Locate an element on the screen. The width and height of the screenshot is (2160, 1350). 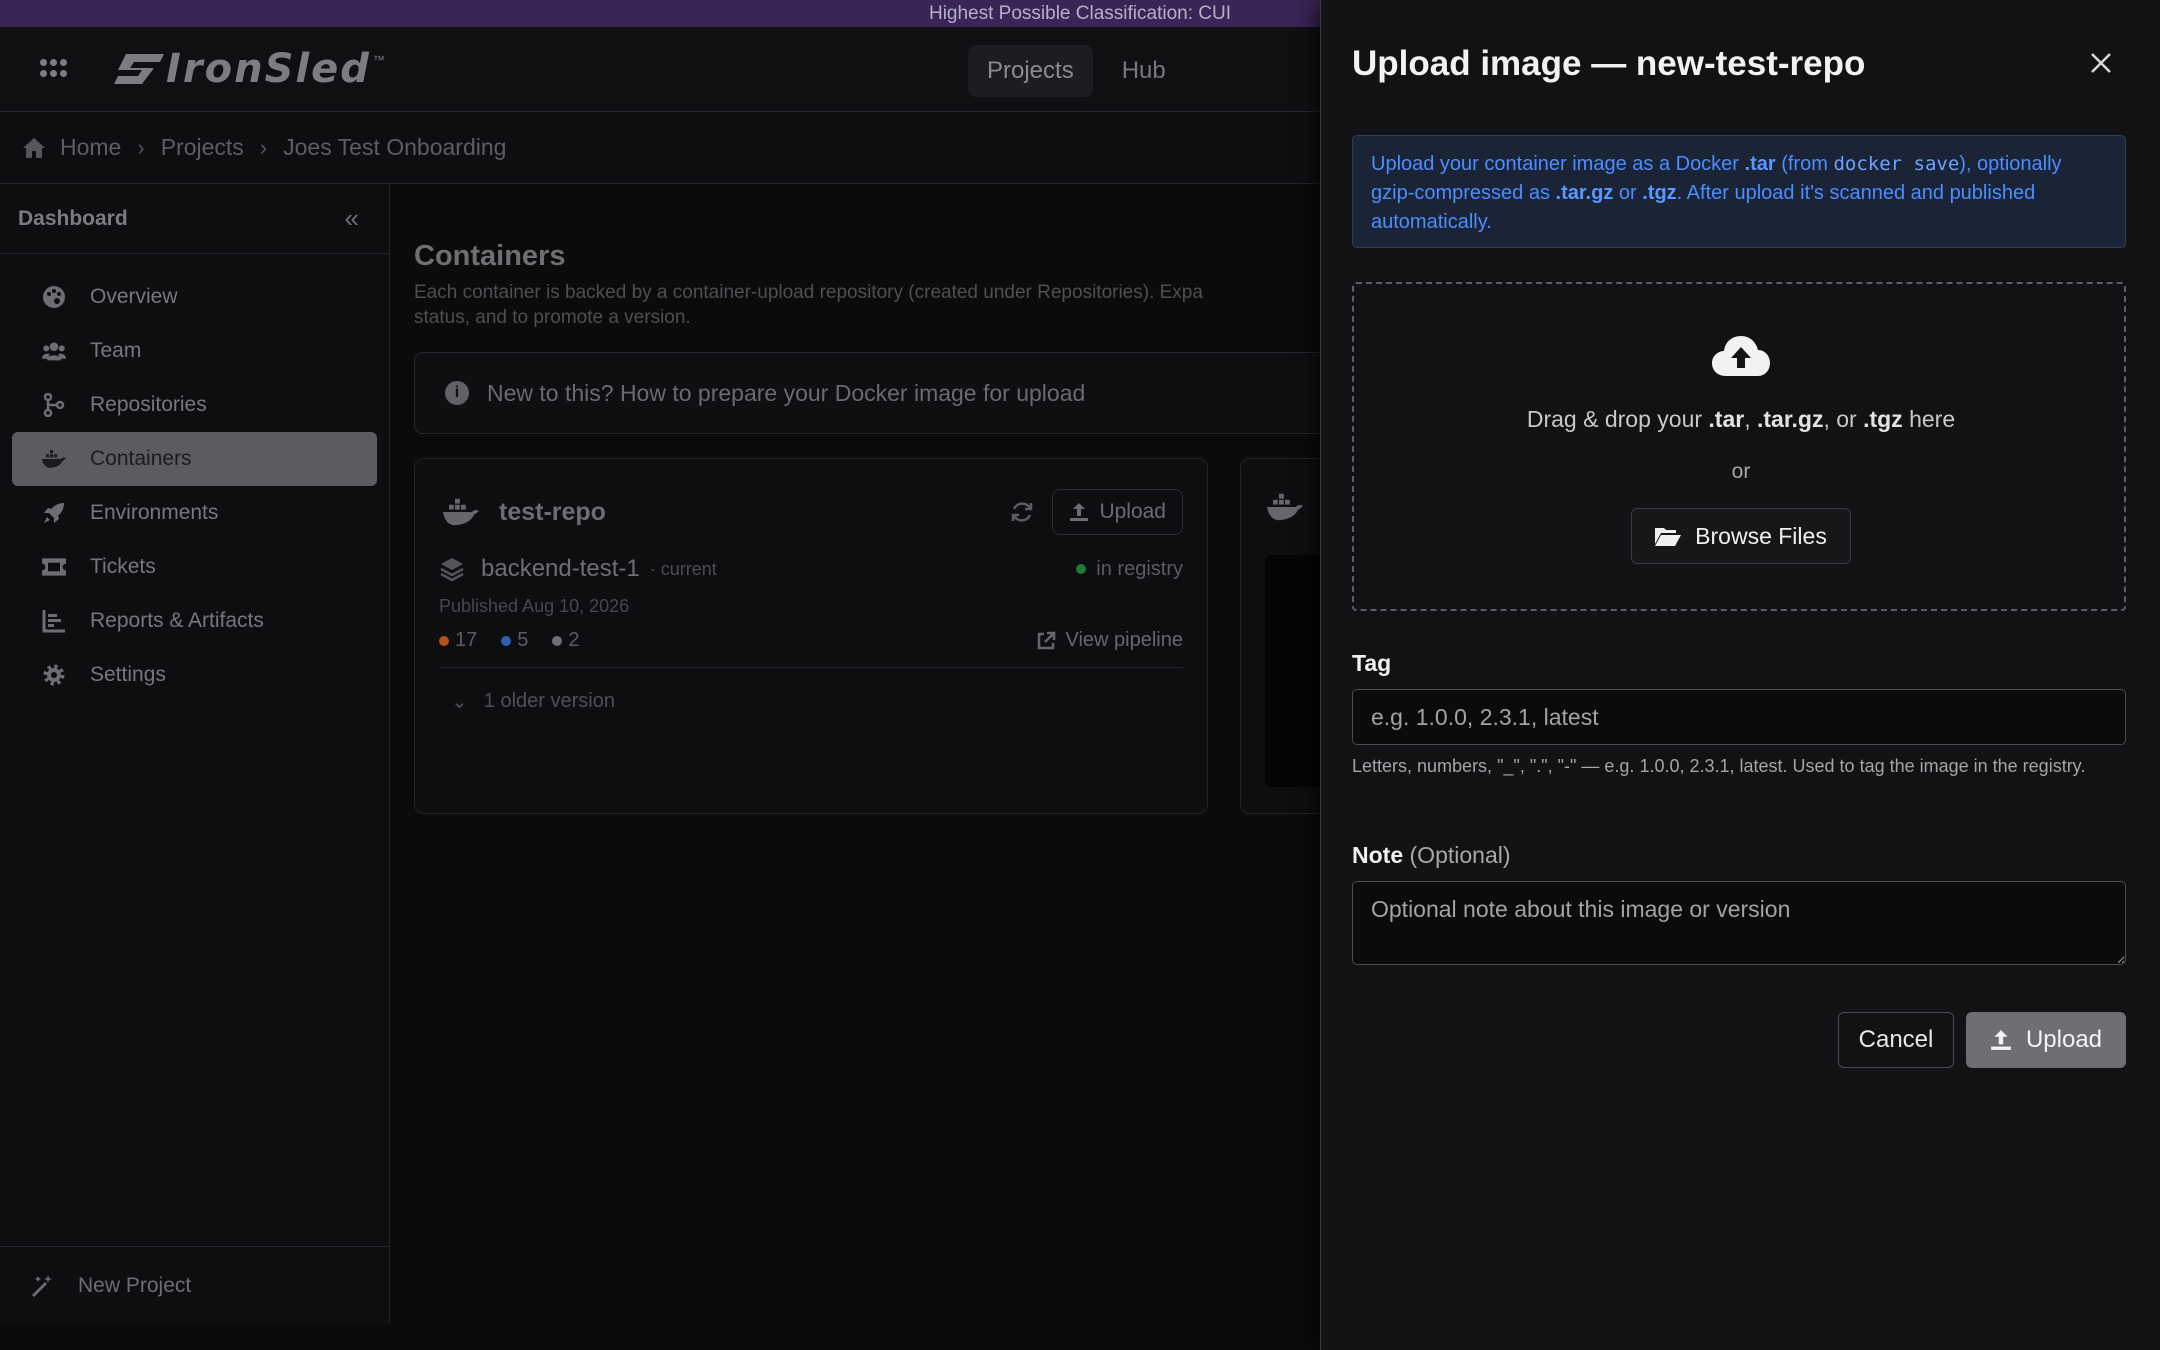
ironsled-logo: IronSled ™ is located at coordinates (248, 69).